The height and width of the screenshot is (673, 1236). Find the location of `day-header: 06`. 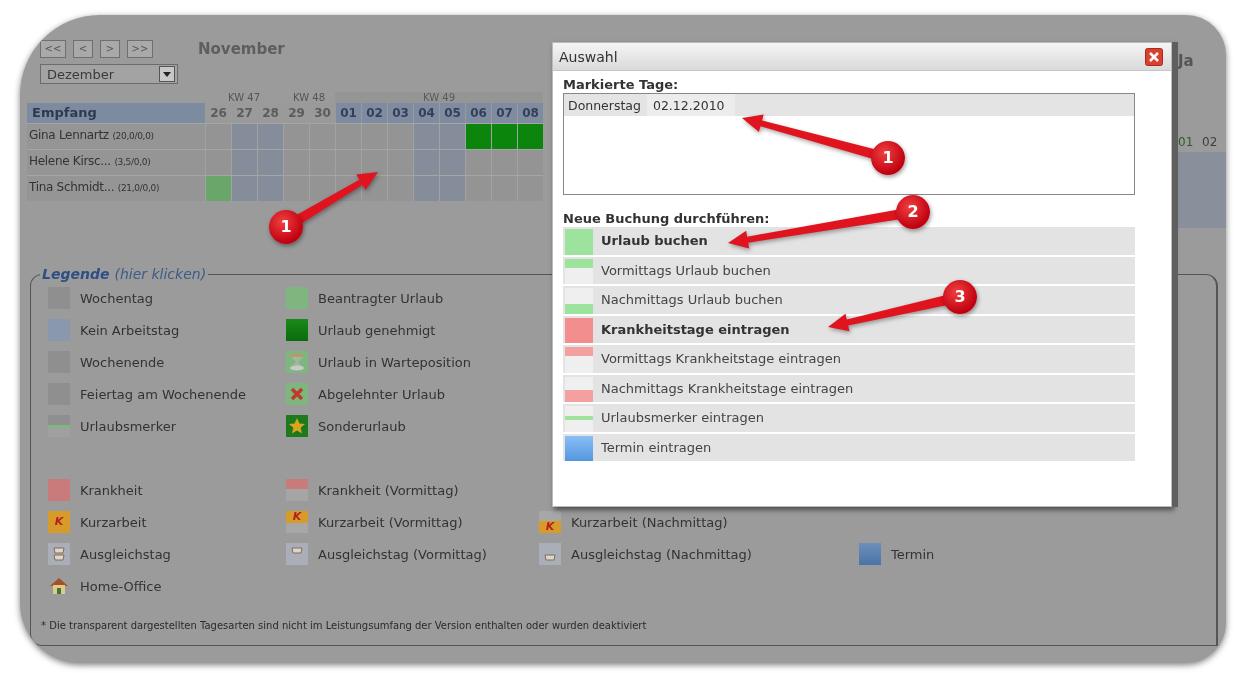

day-header: 06 is located at coordinates (478, 113).